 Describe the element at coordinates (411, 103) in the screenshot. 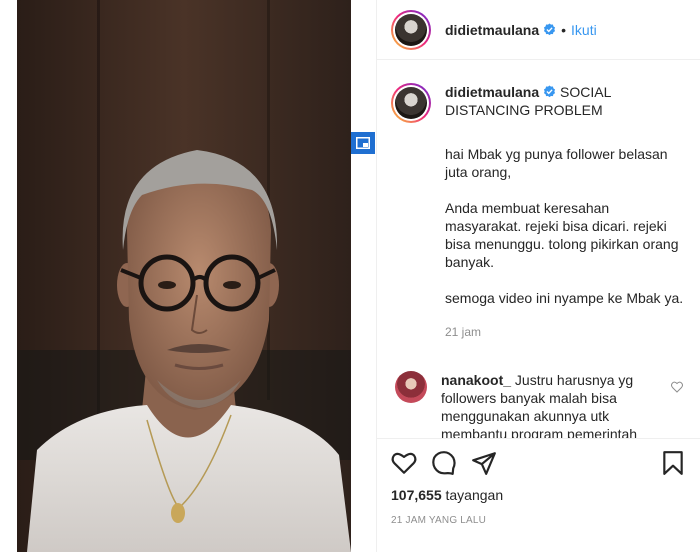

I see `caption-avatar` at that location.